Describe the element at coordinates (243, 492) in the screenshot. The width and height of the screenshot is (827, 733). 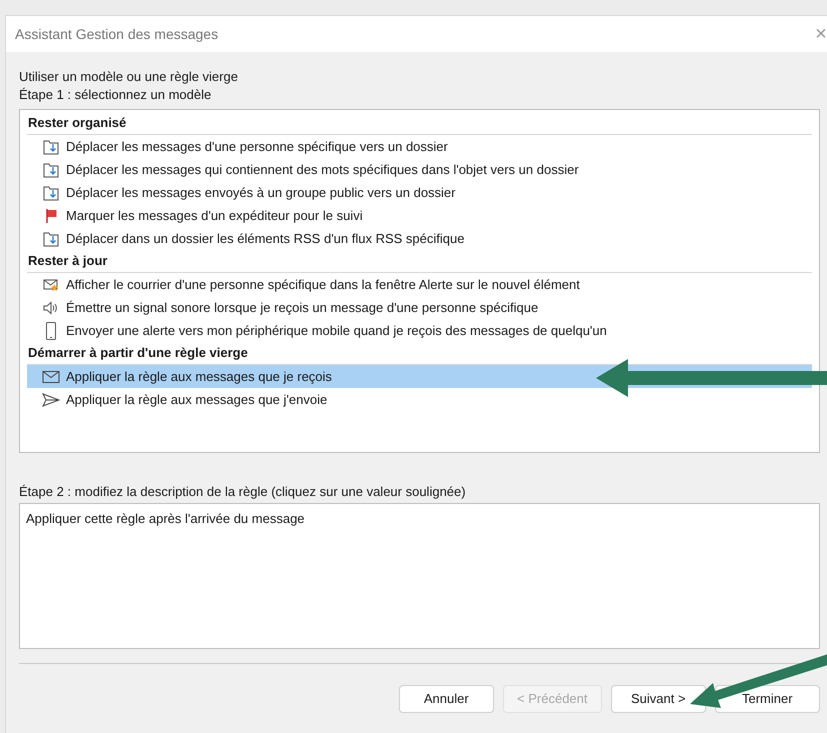
I see `step-label: Étape 2 : modifiez la description de la règle (cliquez sur une valeur soulignée)` at that location.